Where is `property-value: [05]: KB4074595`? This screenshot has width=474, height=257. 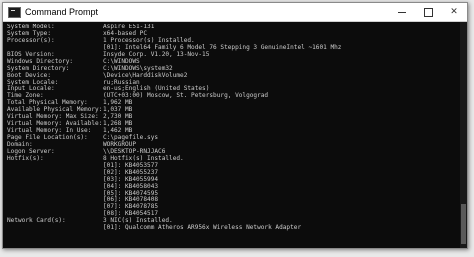 property-value: [05]: KB4074595 is located at coordinates (131, 193).